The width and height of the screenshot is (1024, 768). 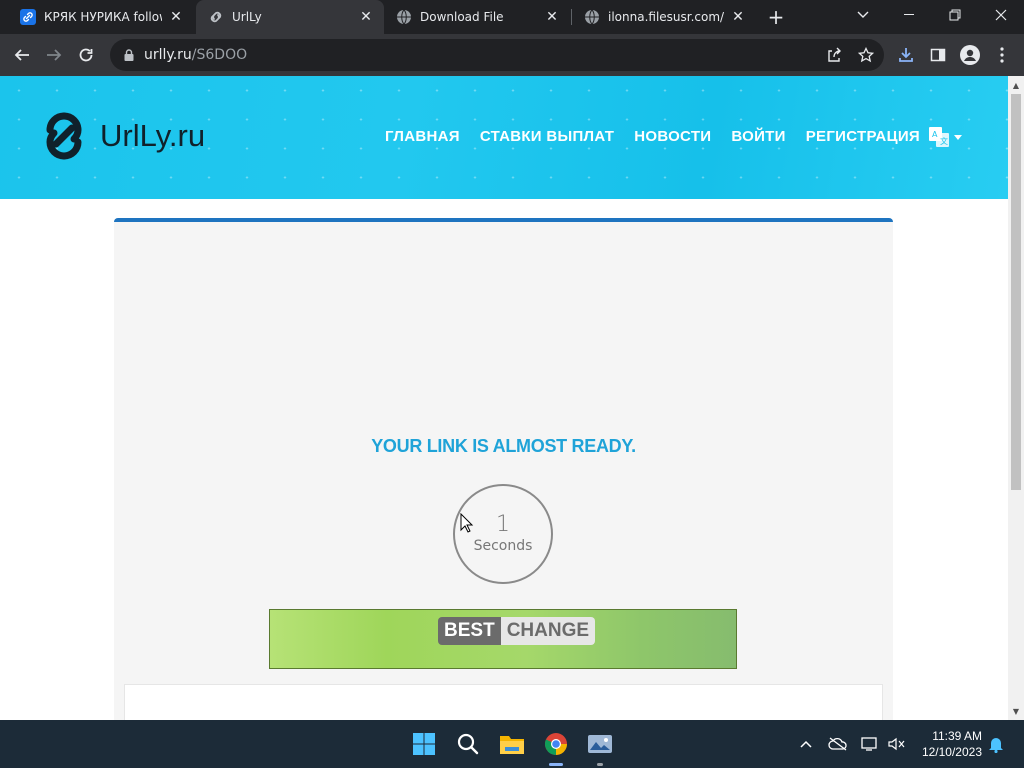 I want to click on back-button, so click(x=22, y=55).